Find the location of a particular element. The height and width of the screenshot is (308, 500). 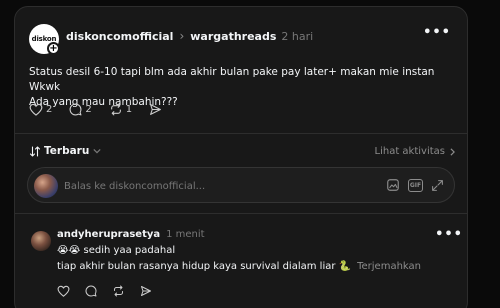

comment-actions is located at coordinates (112, 291).